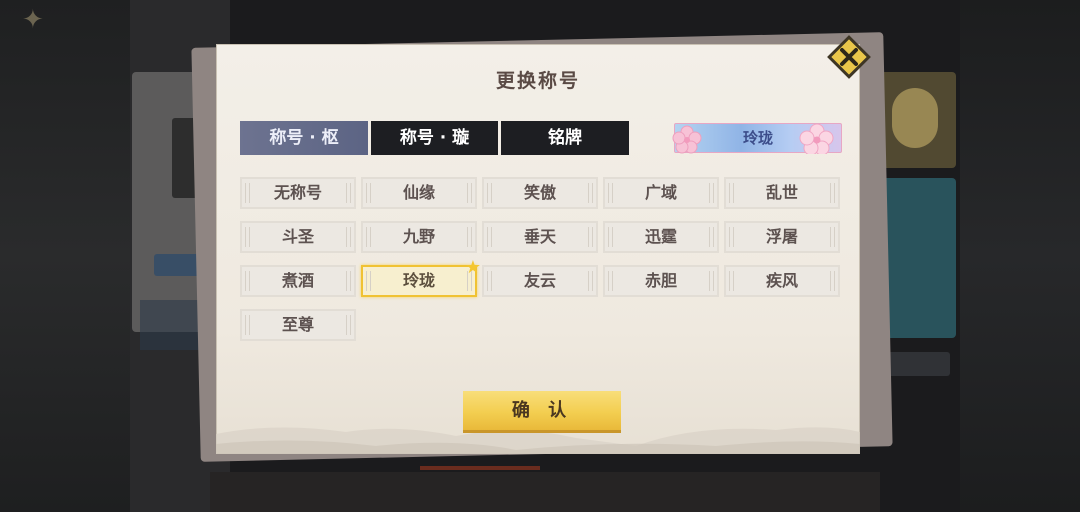  I want to click on title-option-zhizun: 至尊, so click(298, 325).